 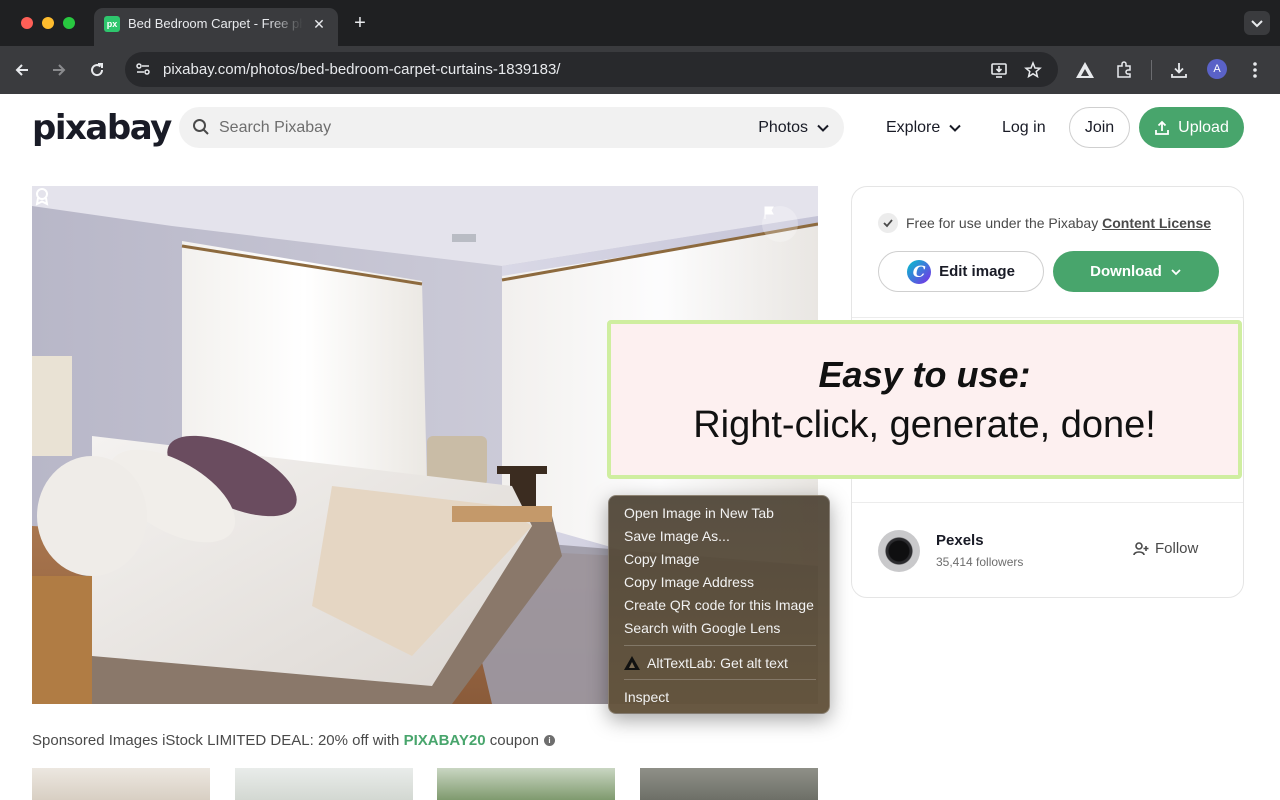 What do you see at coordinates (1217, 69) in the screenshot?
I see `profile-avatar: A` at bounding box center [1217, 69].